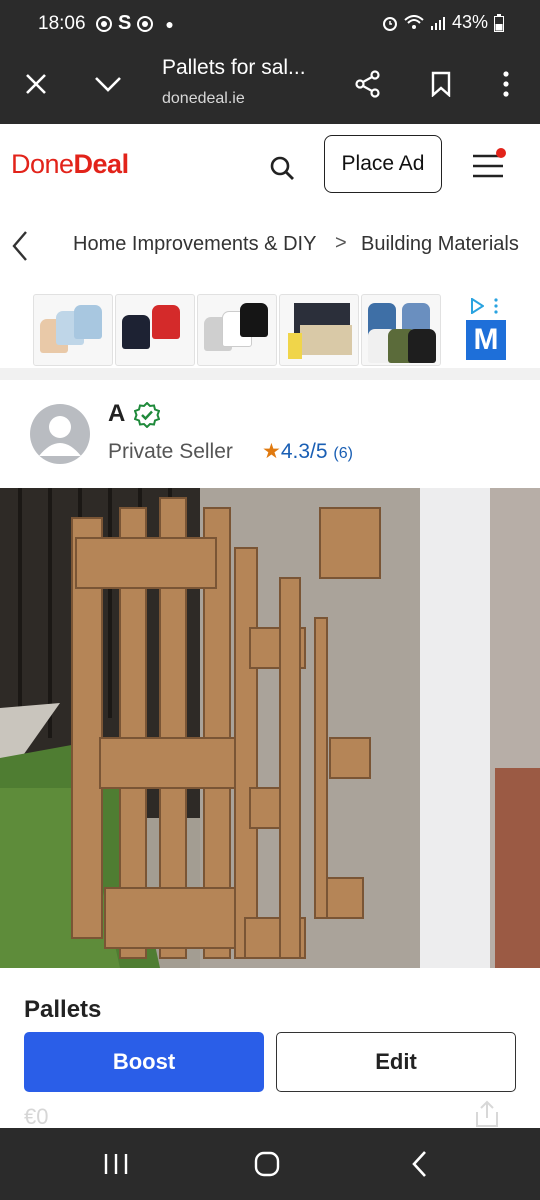 The width and height of the screenshot is (540, 1200). I want to click on ad-choices: M, so click(486, 329).